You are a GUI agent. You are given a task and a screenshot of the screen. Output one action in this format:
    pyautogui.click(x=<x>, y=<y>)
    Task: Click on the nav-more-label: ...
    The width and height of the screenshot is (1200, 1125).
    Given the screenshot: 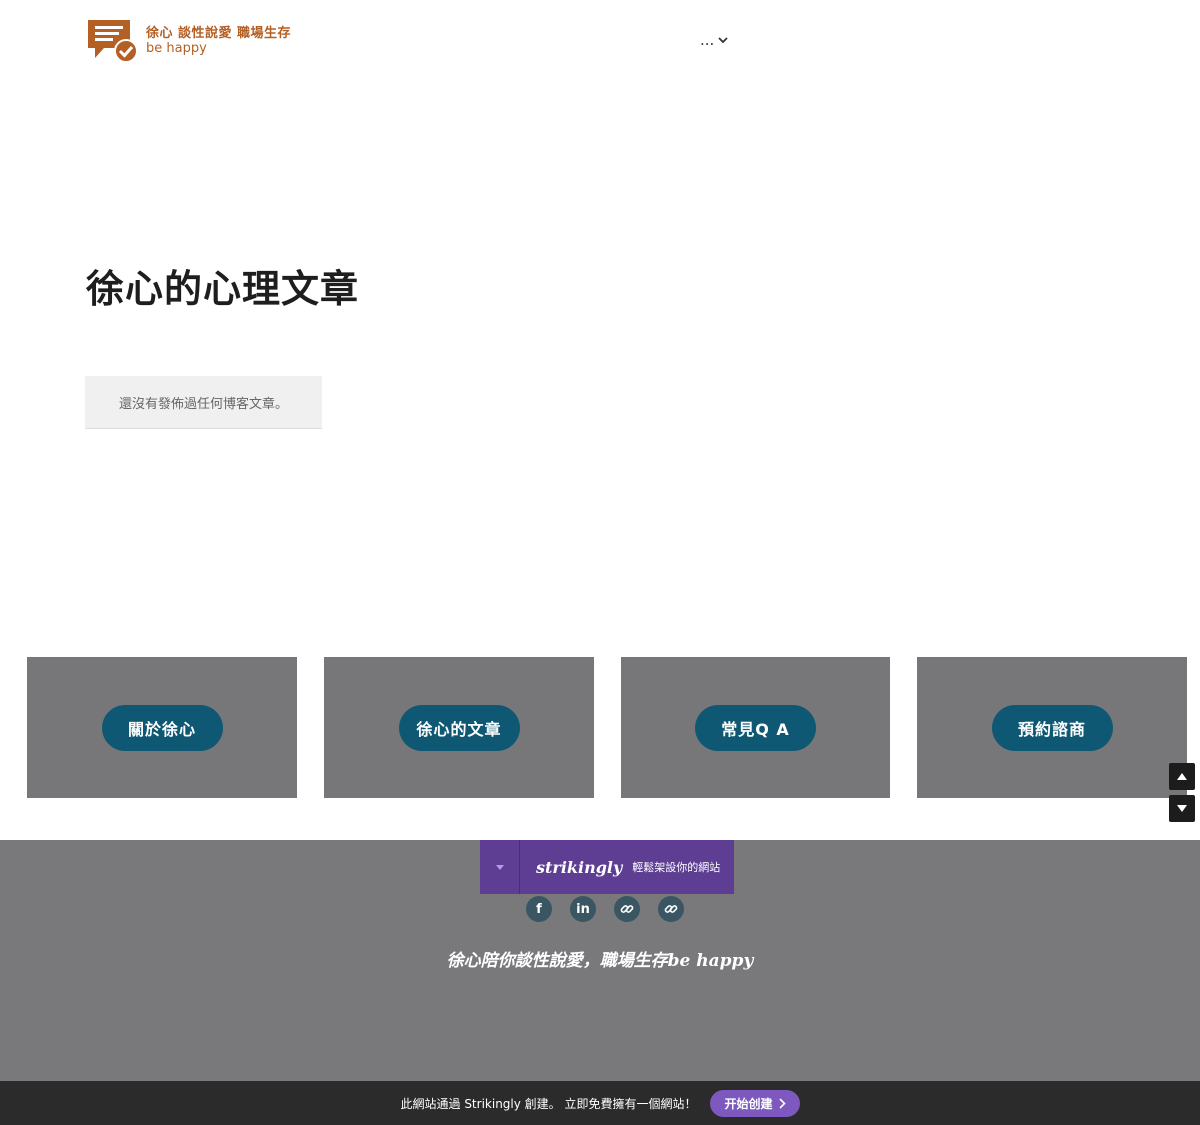 What is the action you would take?
    pyautogui.click(x=707, y=40)
    